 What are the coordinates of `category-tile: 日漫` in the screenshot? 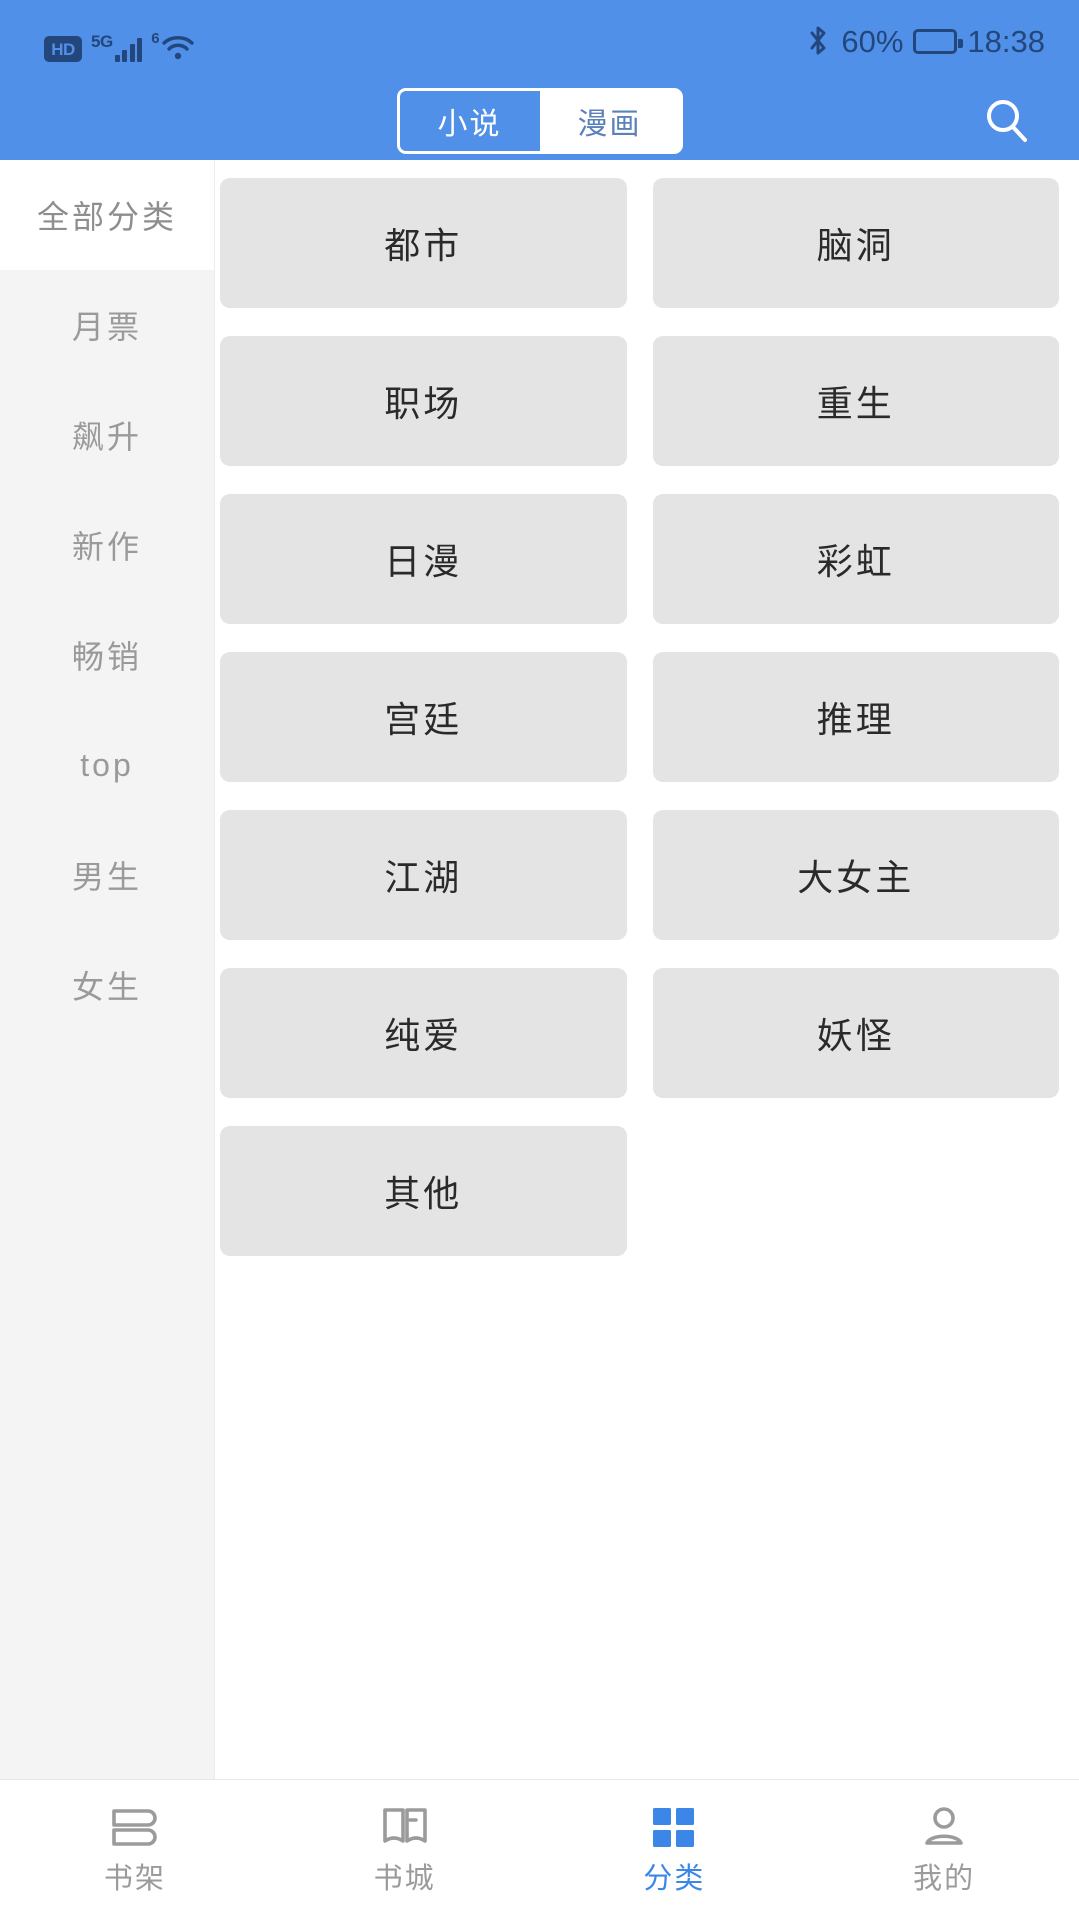 It's located at (423, 559).